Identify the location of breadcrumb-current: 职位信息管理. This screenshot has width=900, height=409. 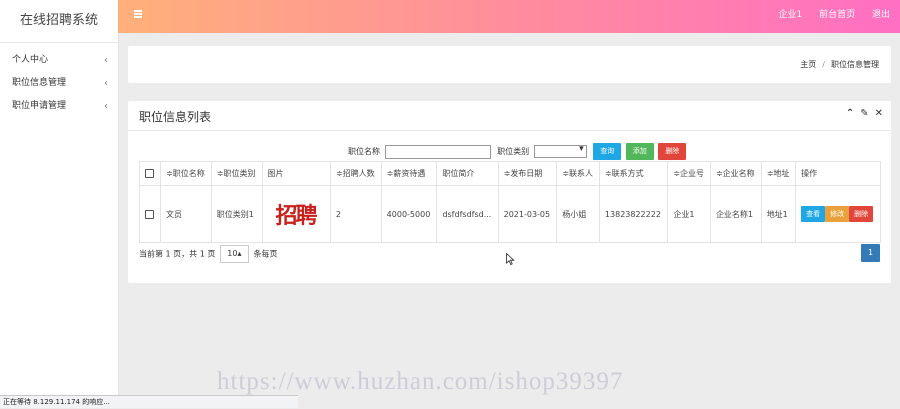
(855, 64).